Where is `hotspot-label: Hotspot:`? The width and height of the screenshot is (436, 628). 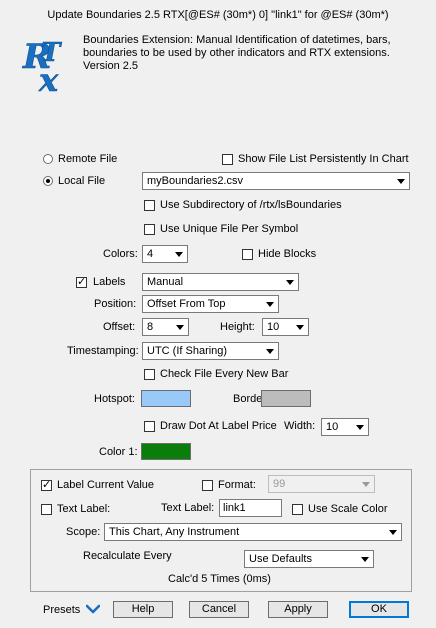
hotspot-label: Hotspot: is located at coordinates (114, 399).